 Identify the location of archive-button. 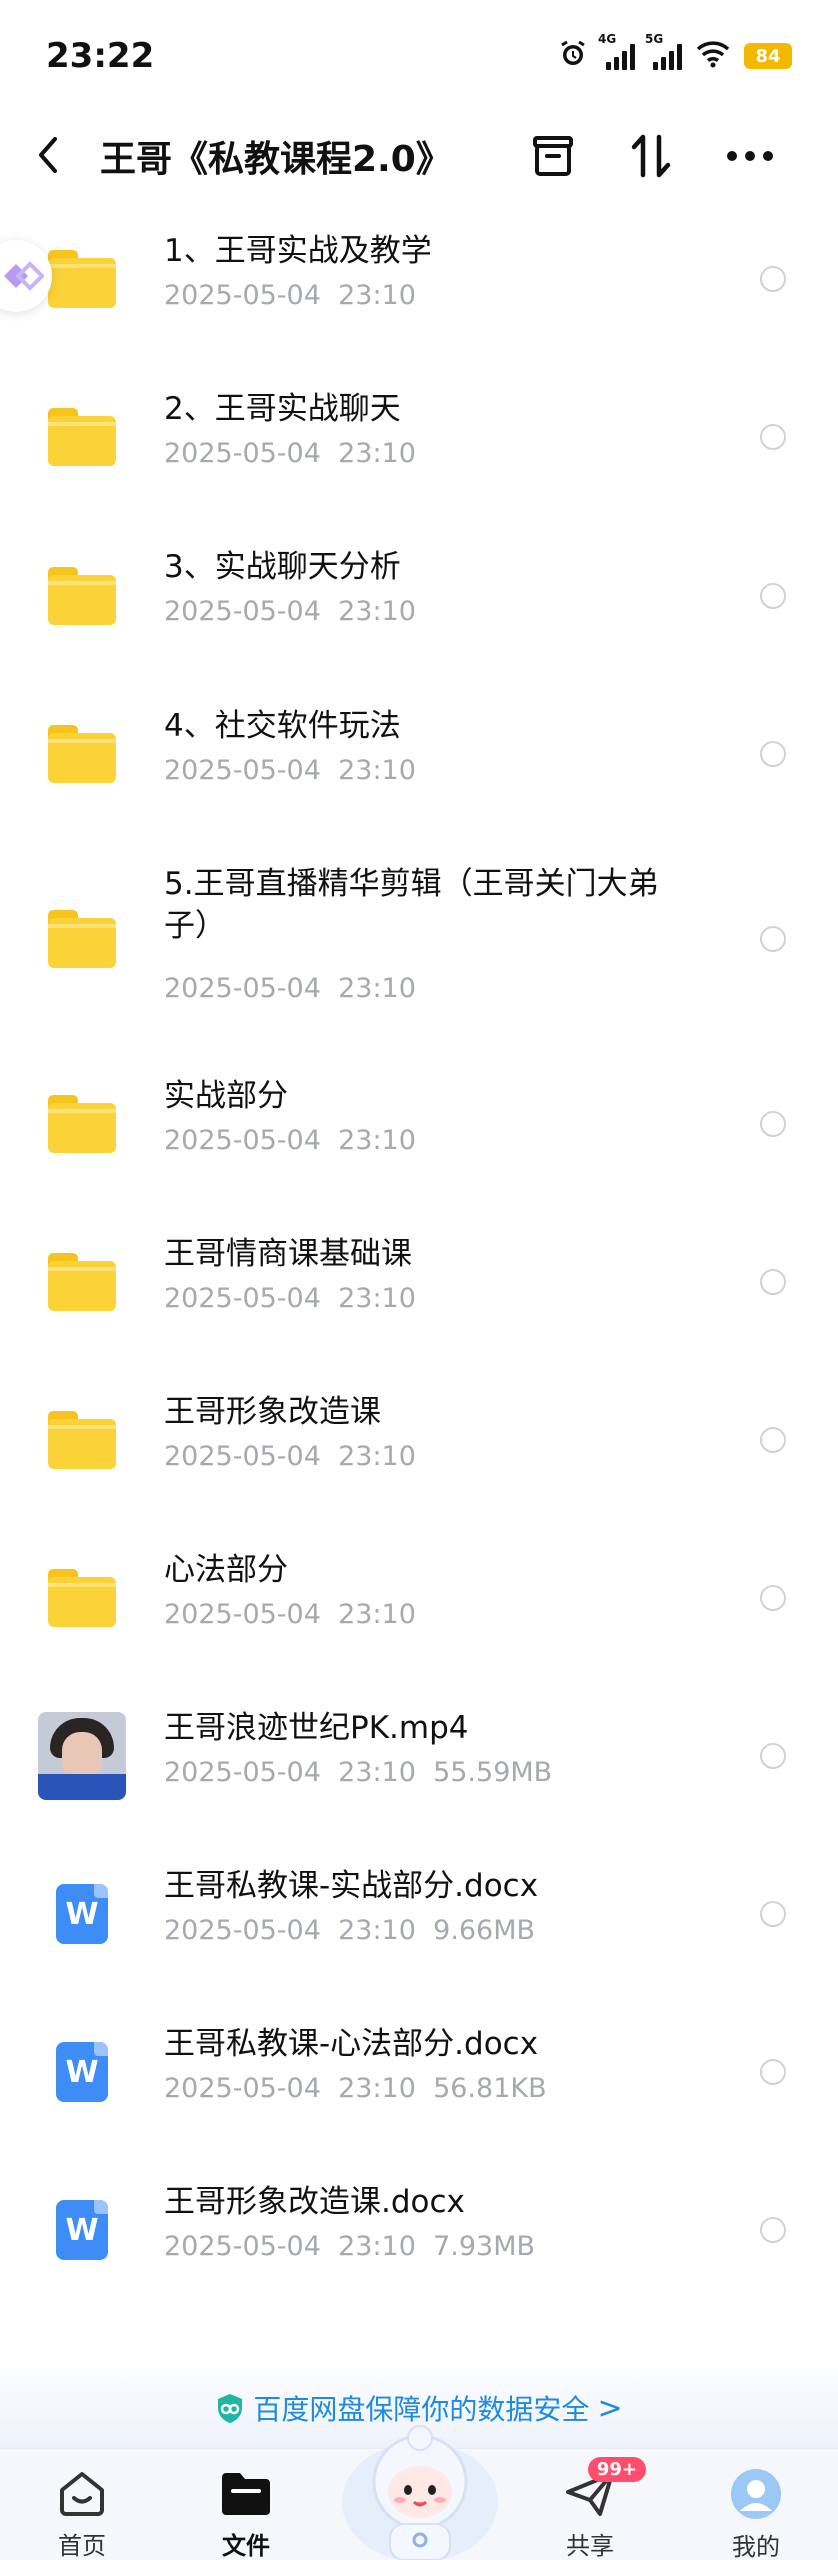
(553, 156).